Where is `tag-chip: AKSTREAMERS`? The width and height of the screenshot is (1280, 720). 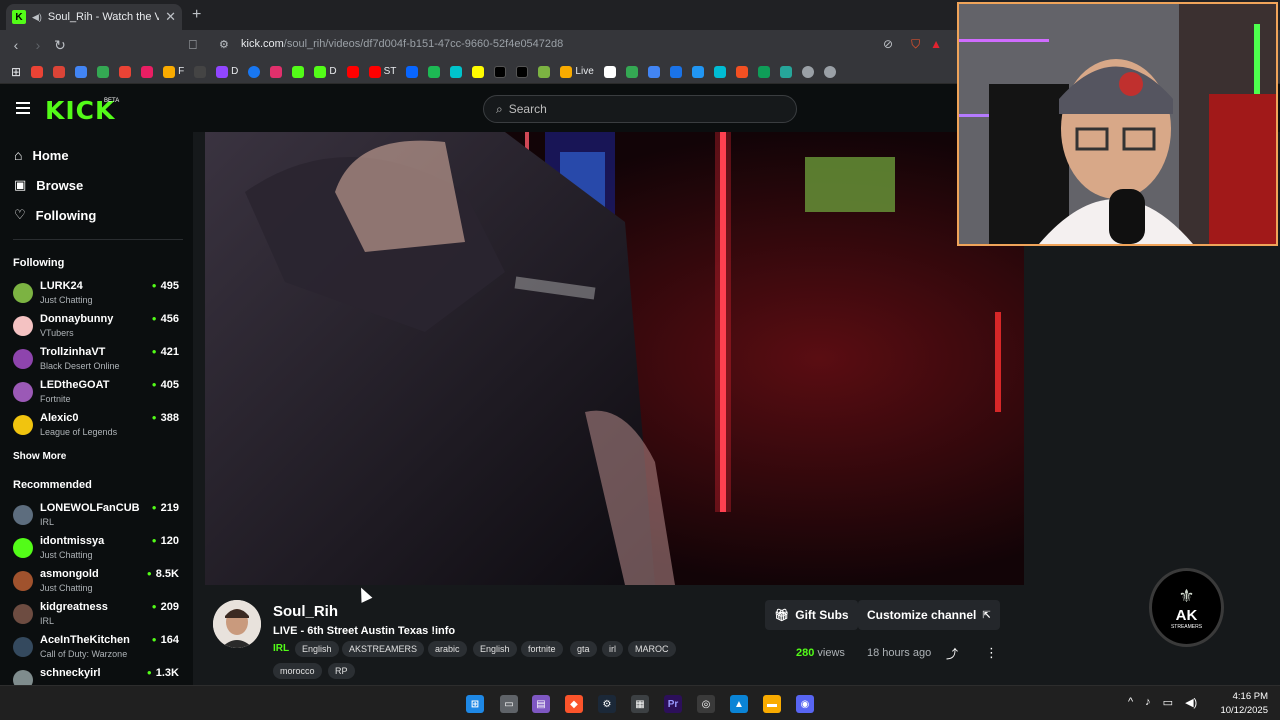 tag-chip: AKSTREAMERS is located at coordinates (383, 649).